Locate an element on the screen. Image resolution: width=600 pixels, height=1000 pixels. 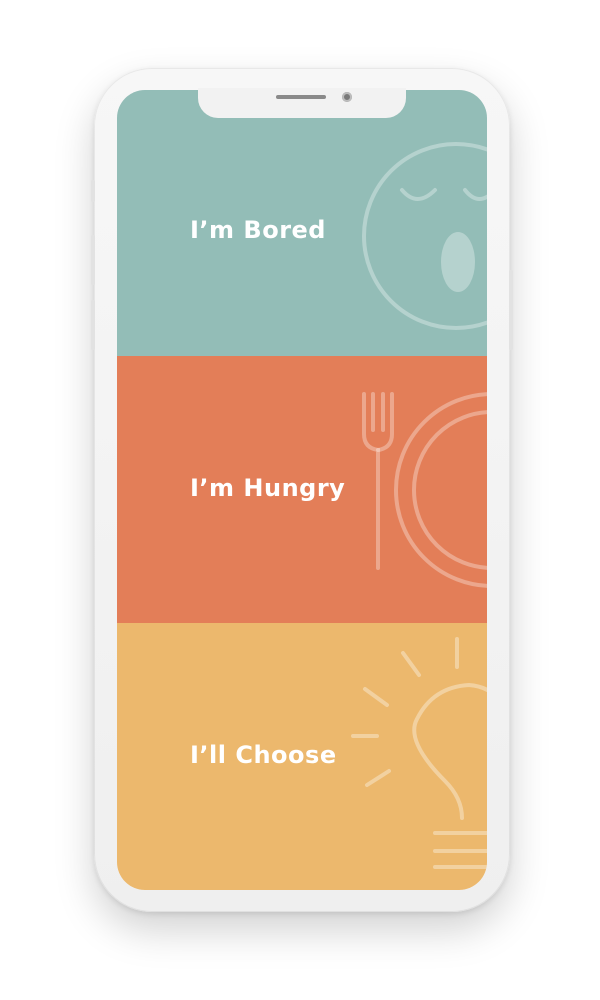
front-camera-icon is located at coordinates (347, 97).